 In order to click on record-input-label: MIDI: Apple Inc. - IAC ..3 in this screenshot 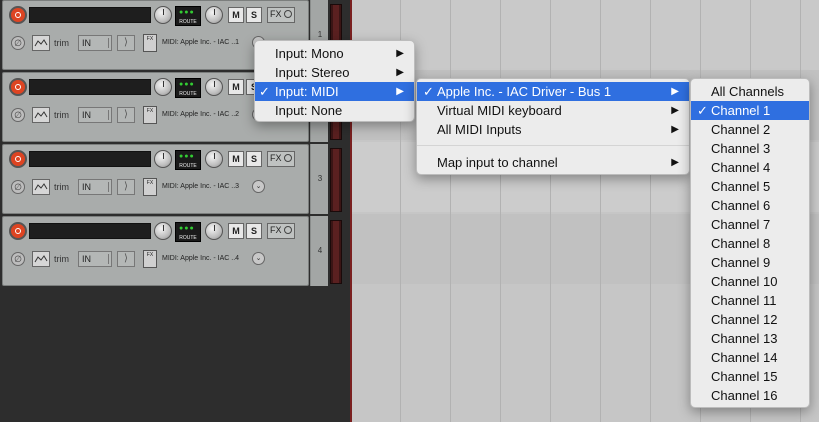, I will do `click(200, 186)`.